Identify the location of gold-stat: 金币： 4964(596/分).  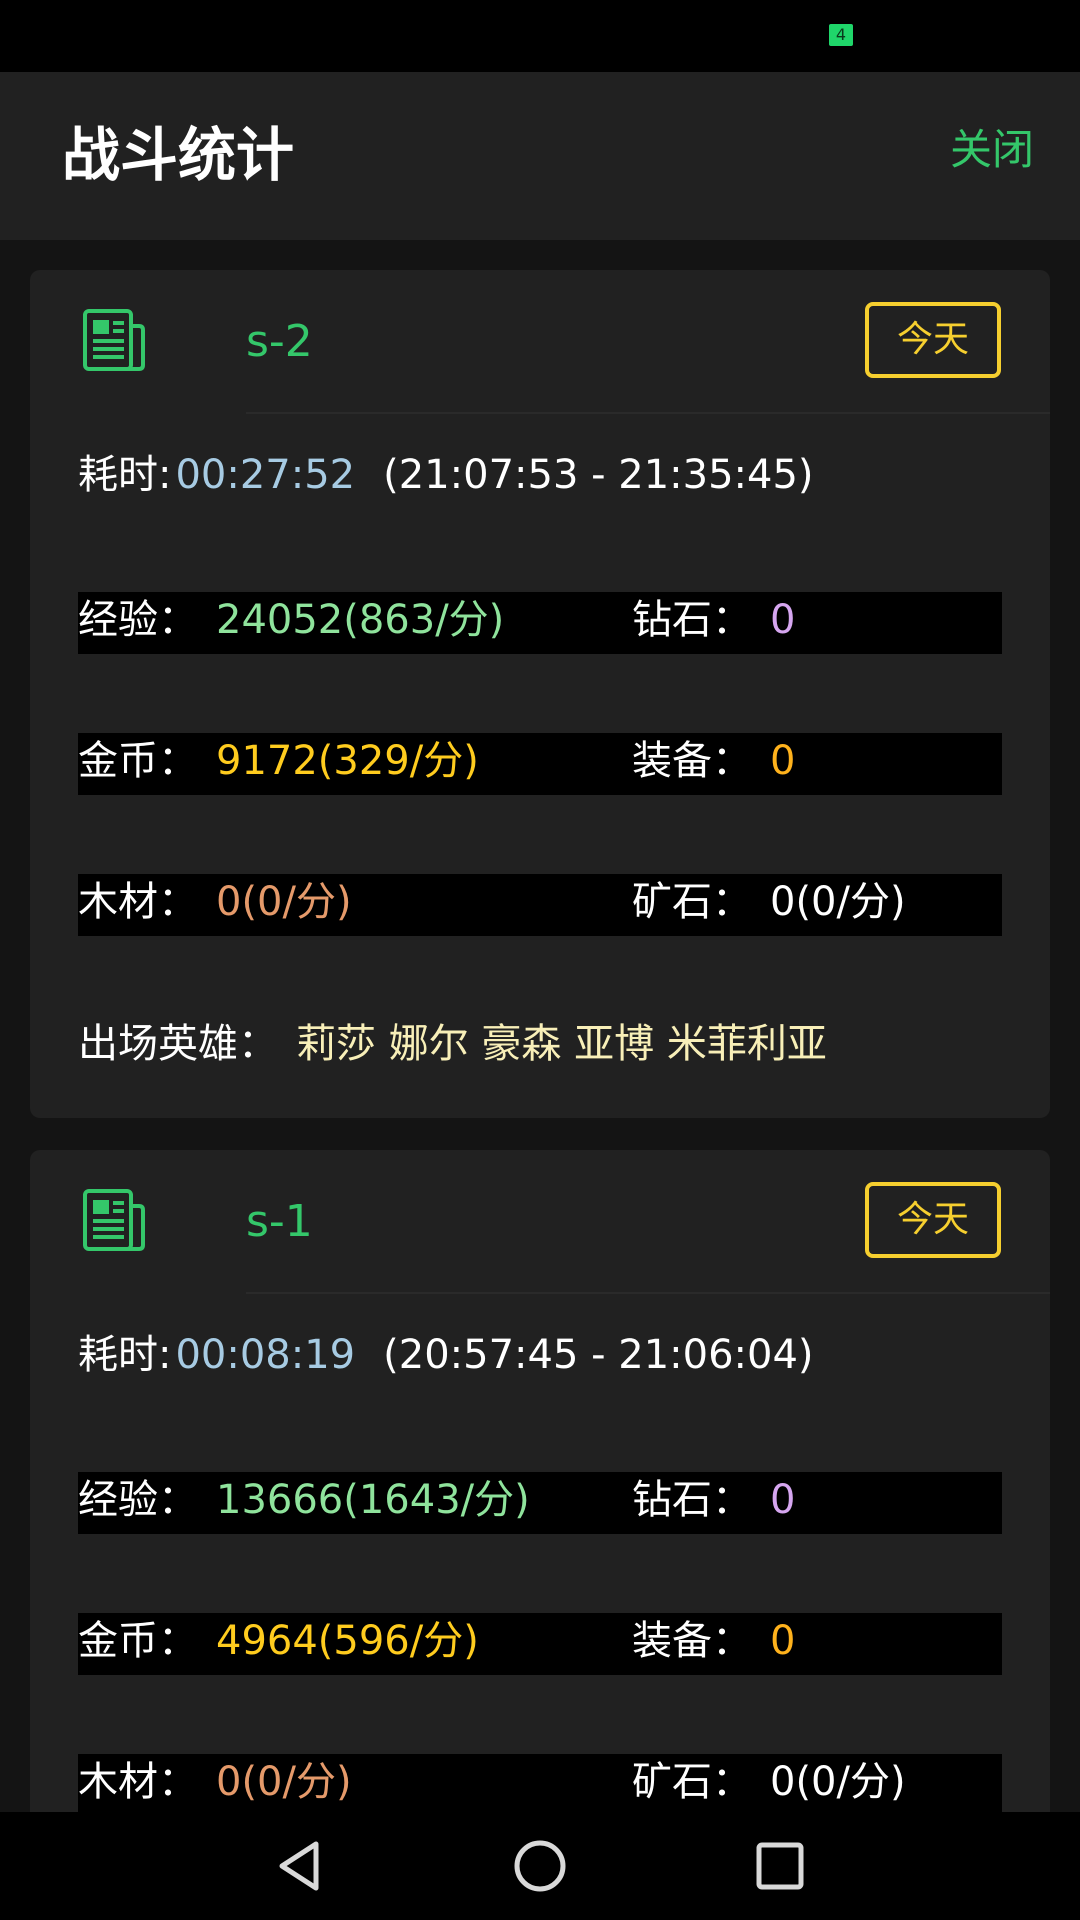
(278, 1644).